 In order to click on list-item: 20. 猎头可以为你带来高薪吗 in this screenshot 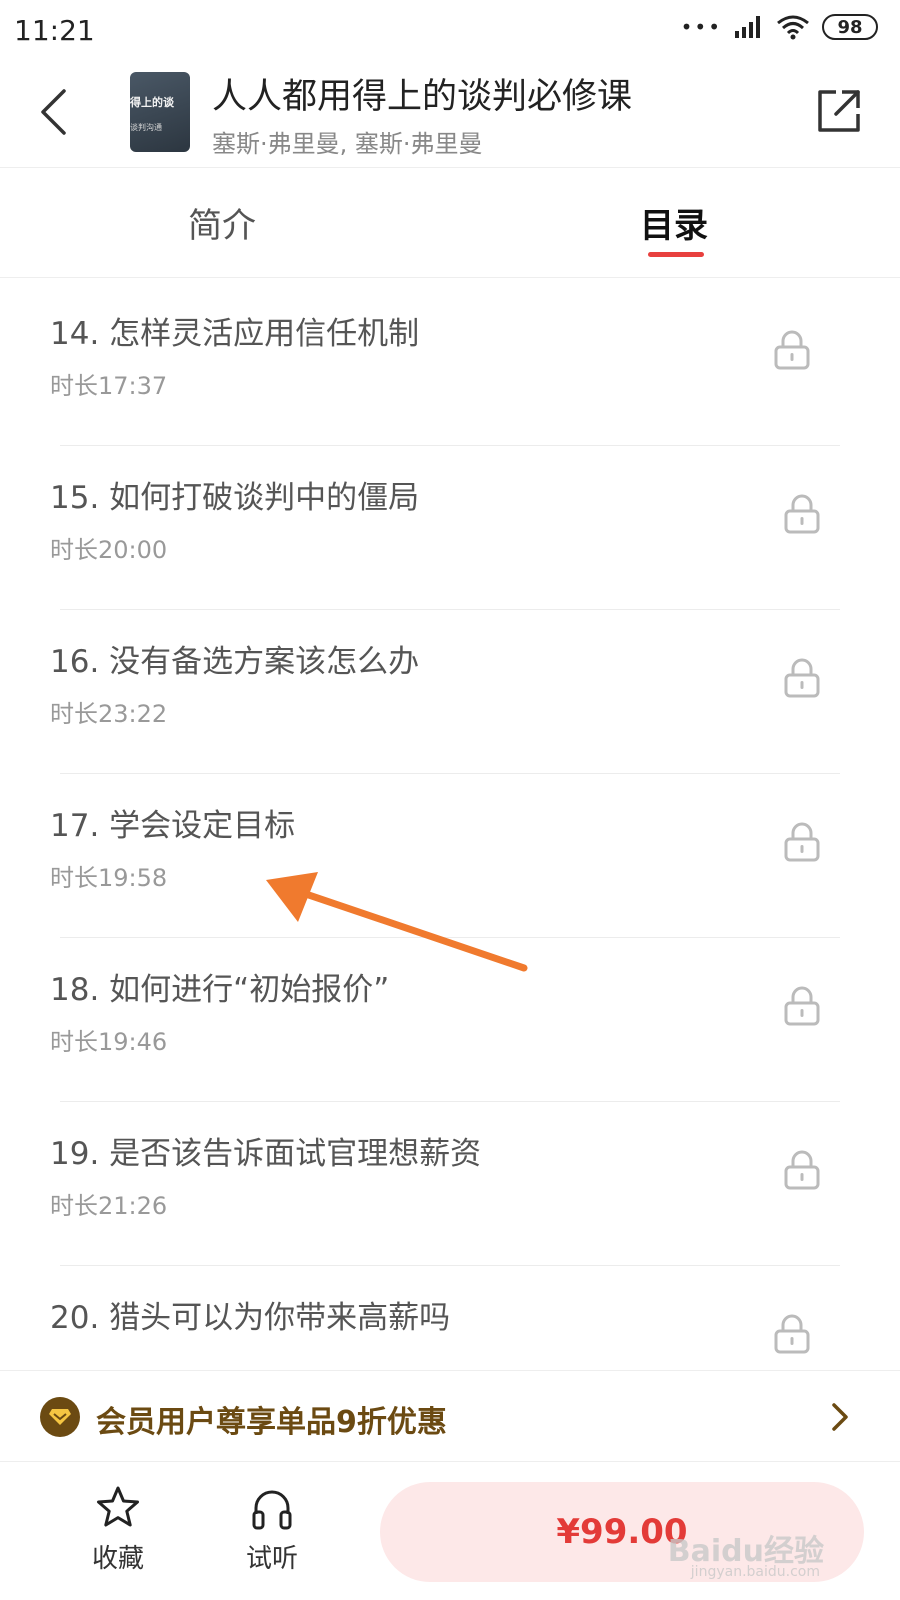, I will do `click(450, 1316)`.